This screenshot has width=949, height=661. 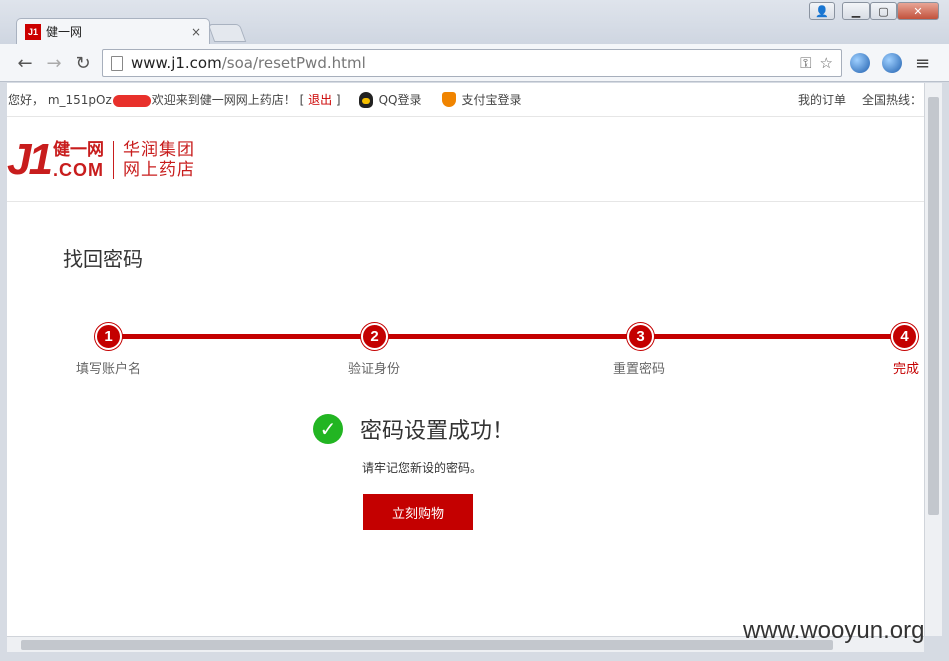 I want to click on hotline-text: 全国热线：, so click(x=891, y=100).